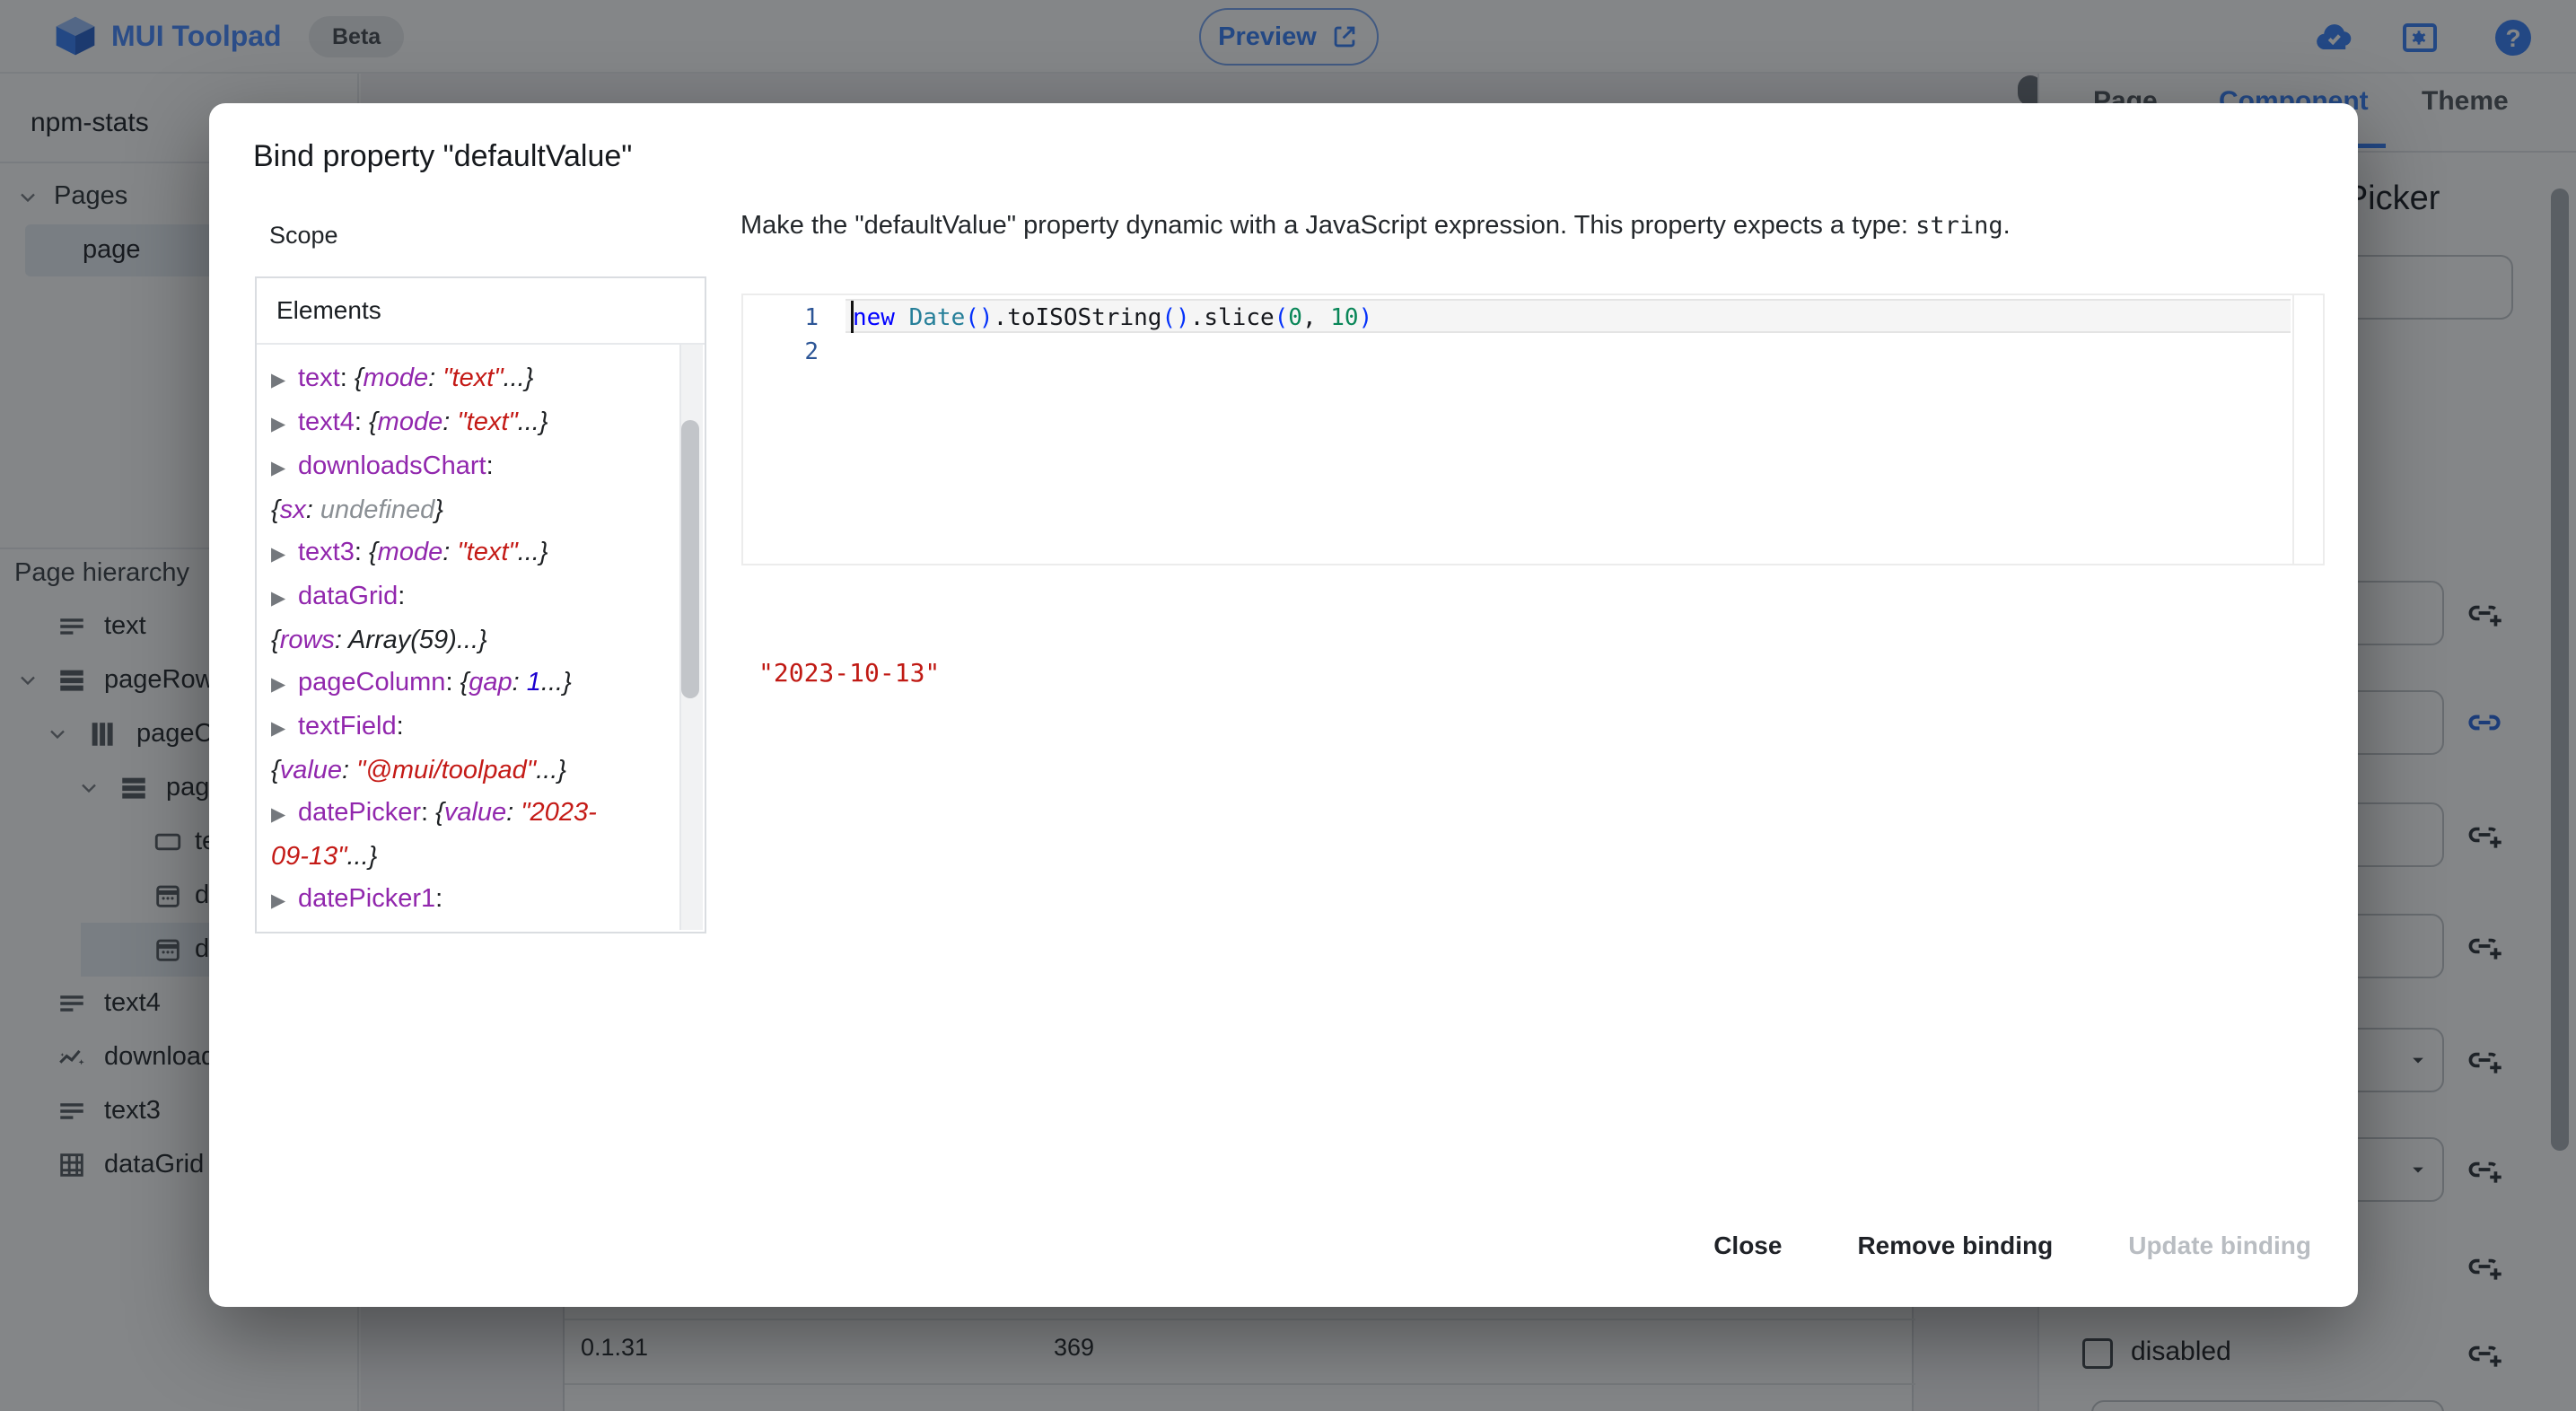  What do you see at coordinates (690, 559) in the screenshot?
I see `elements-scrollbar-thumb` at bounding box center [690, 559].